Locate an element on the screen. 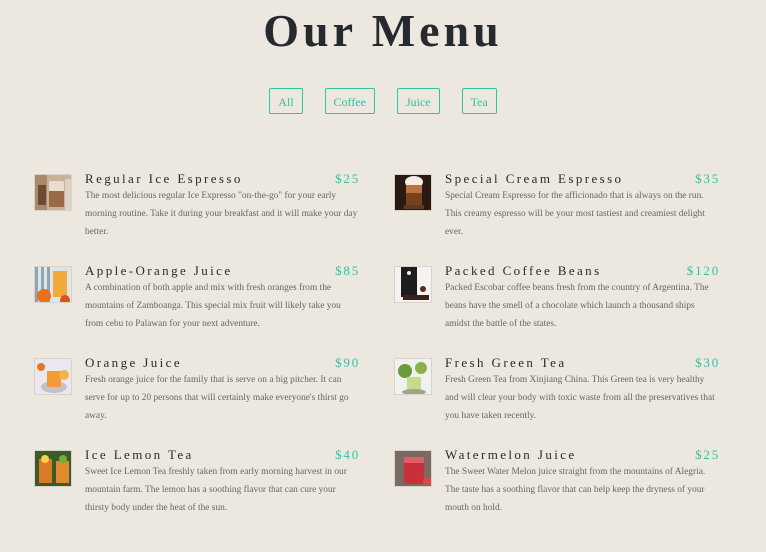 This screenshot has height=552, width=766. item-name: Apple-Orange Juice is located at coordinates (159, 270).